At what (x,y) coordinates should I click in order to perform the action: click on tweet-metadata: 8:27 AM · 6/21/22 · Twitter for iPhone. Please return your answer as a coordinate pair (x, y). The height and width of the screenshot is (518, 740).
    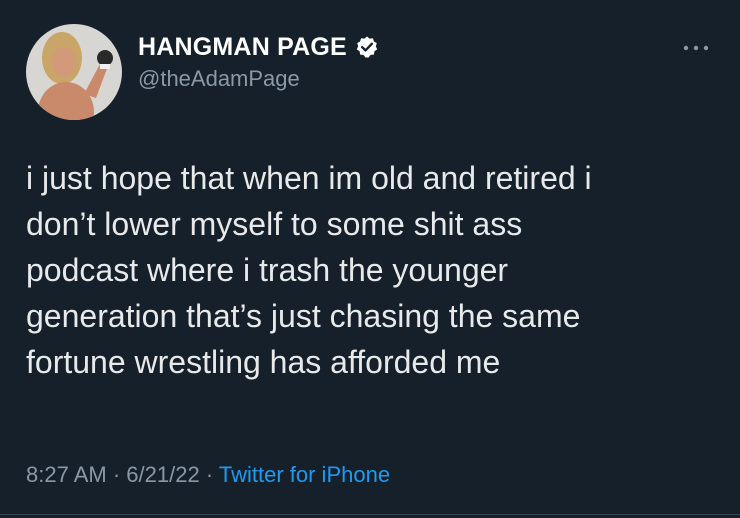
    Looking at the image, I should click on (208, 475).